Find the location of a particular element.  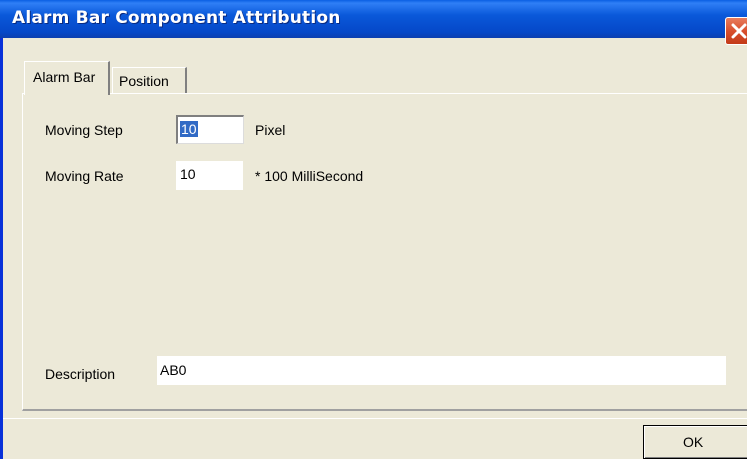

window-title: Alarm Bar Component Attribution is located at coordinates (176, 18).